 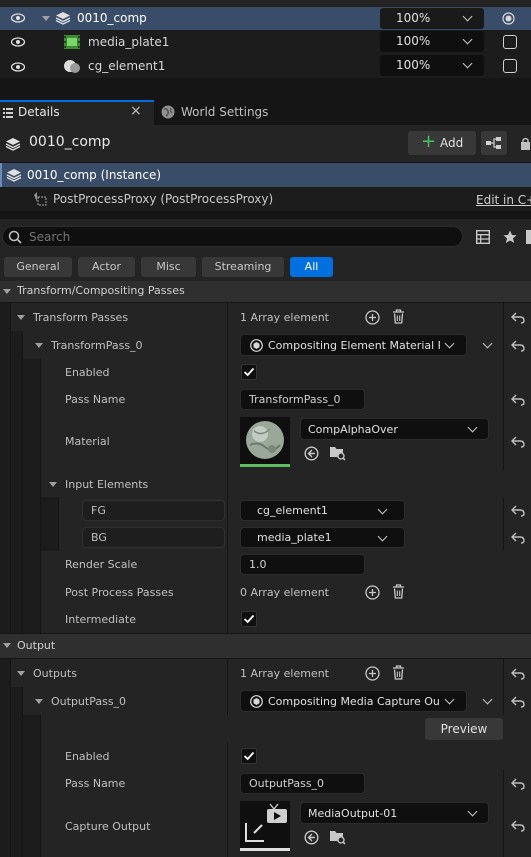 I want to click on post-process-icon, so click(x=39, y=200).